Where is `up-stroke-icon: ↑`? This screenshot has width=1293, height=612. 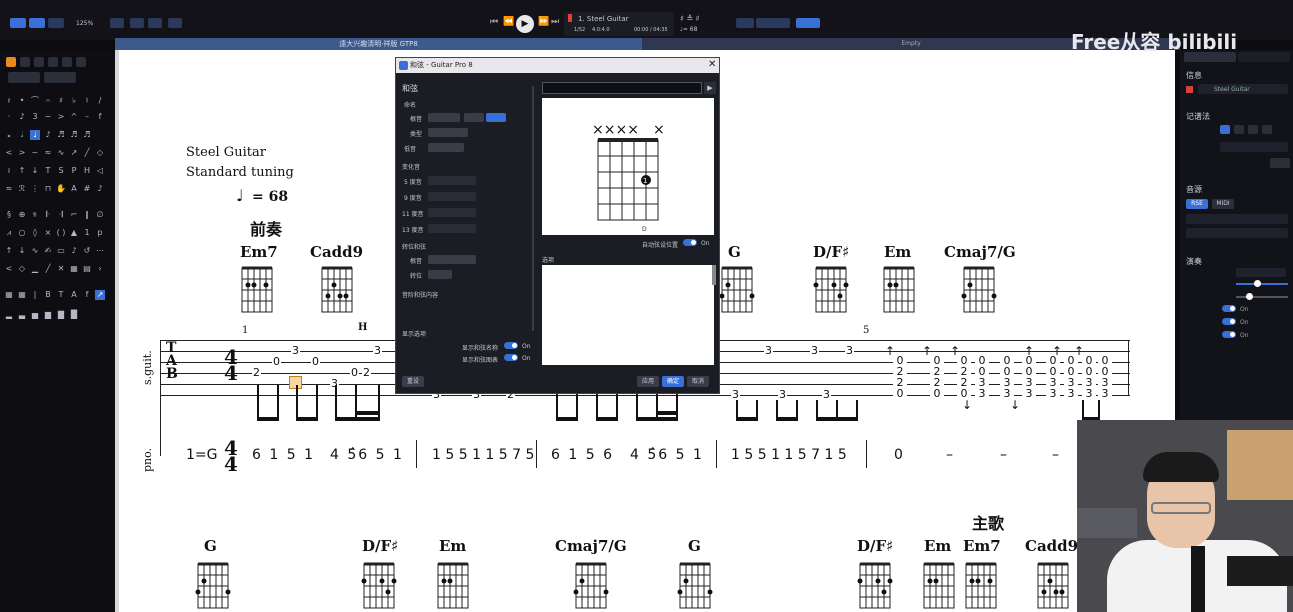
up-stroke-icon: ↑ is located at coordinates (22, 171).